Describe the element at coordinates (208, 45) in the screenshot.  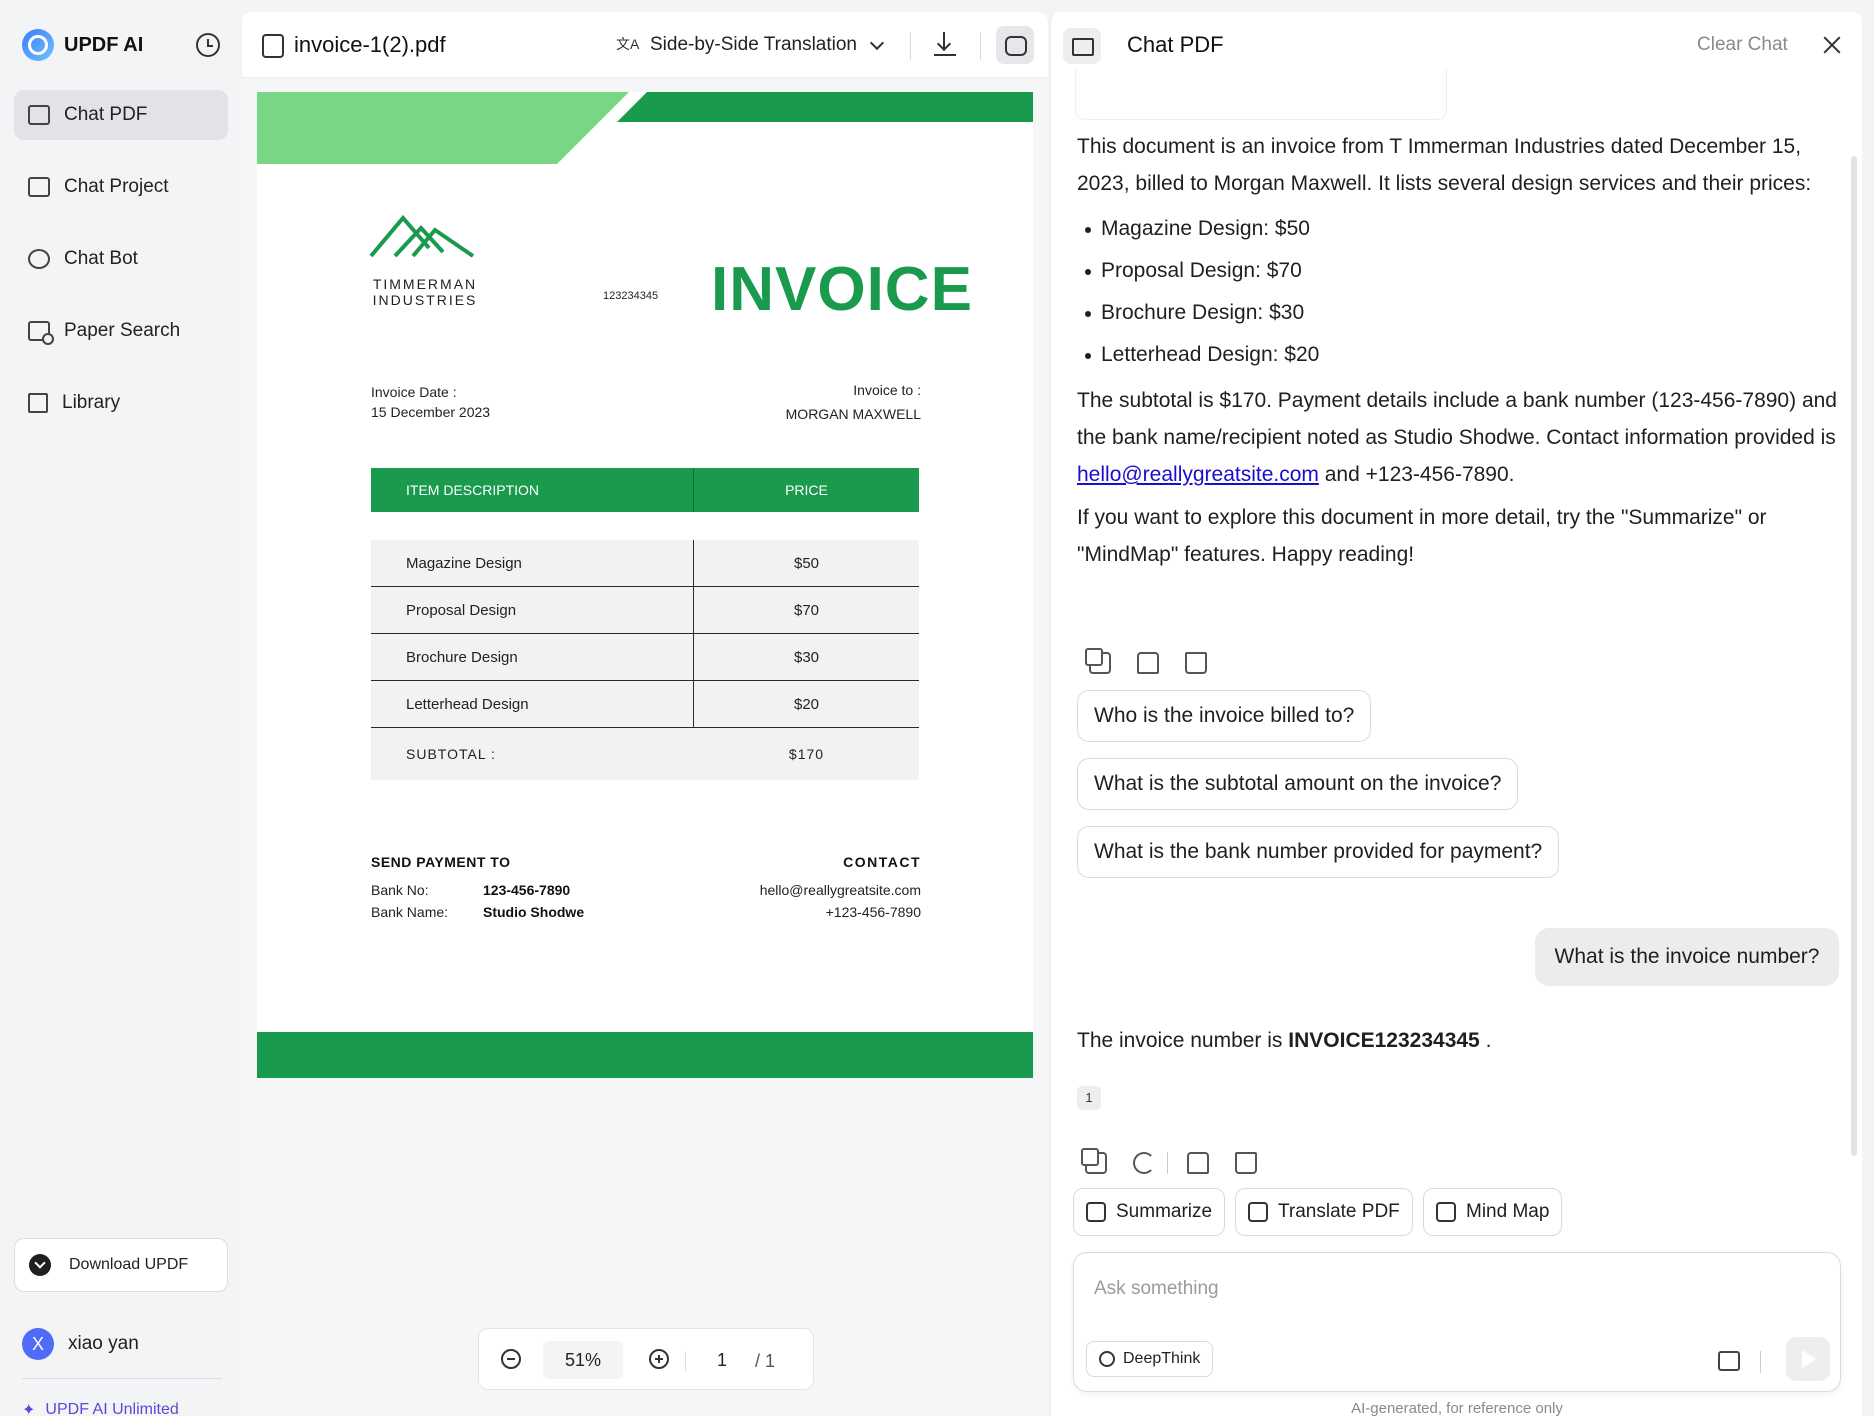
I see `history-icon` at that location.